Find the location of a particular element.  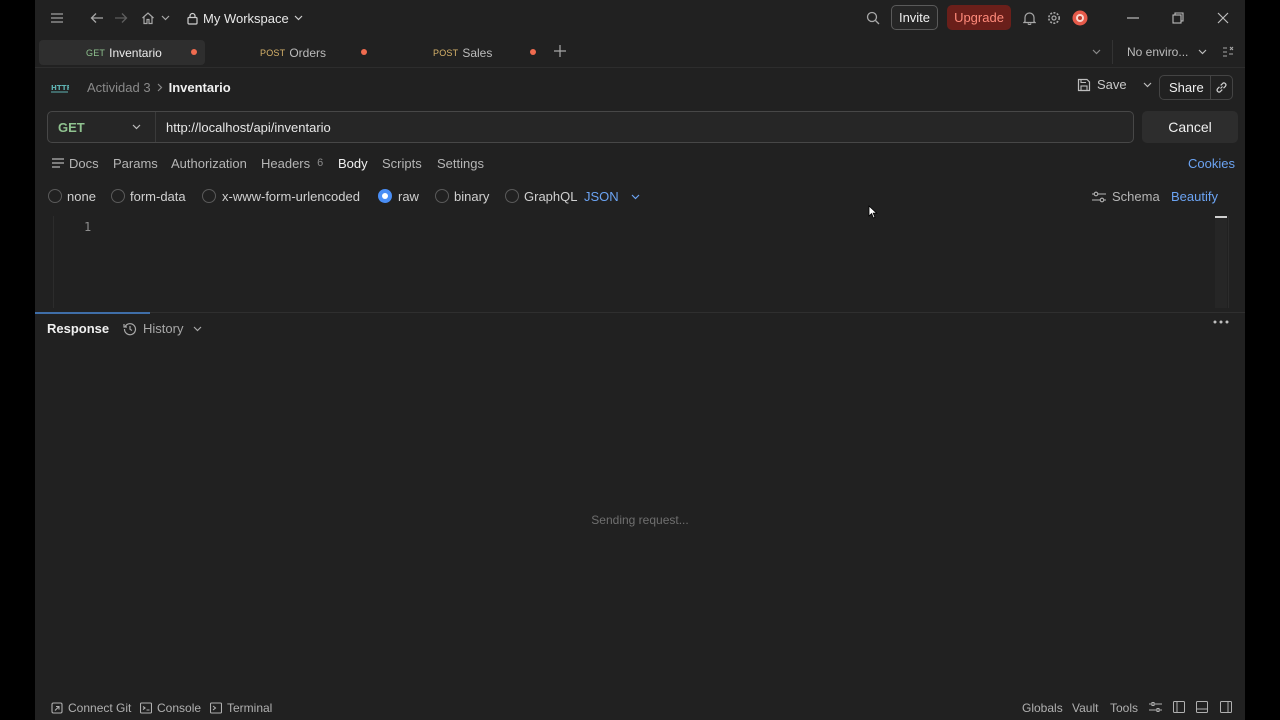

tab-headers-label: Headers is located at coordinates (286, 163).